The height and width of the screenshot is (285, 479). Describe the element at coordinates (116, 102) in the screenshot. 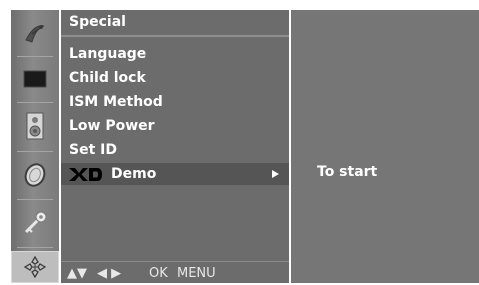

I see `menu-item-label: ISM Method` at that location.